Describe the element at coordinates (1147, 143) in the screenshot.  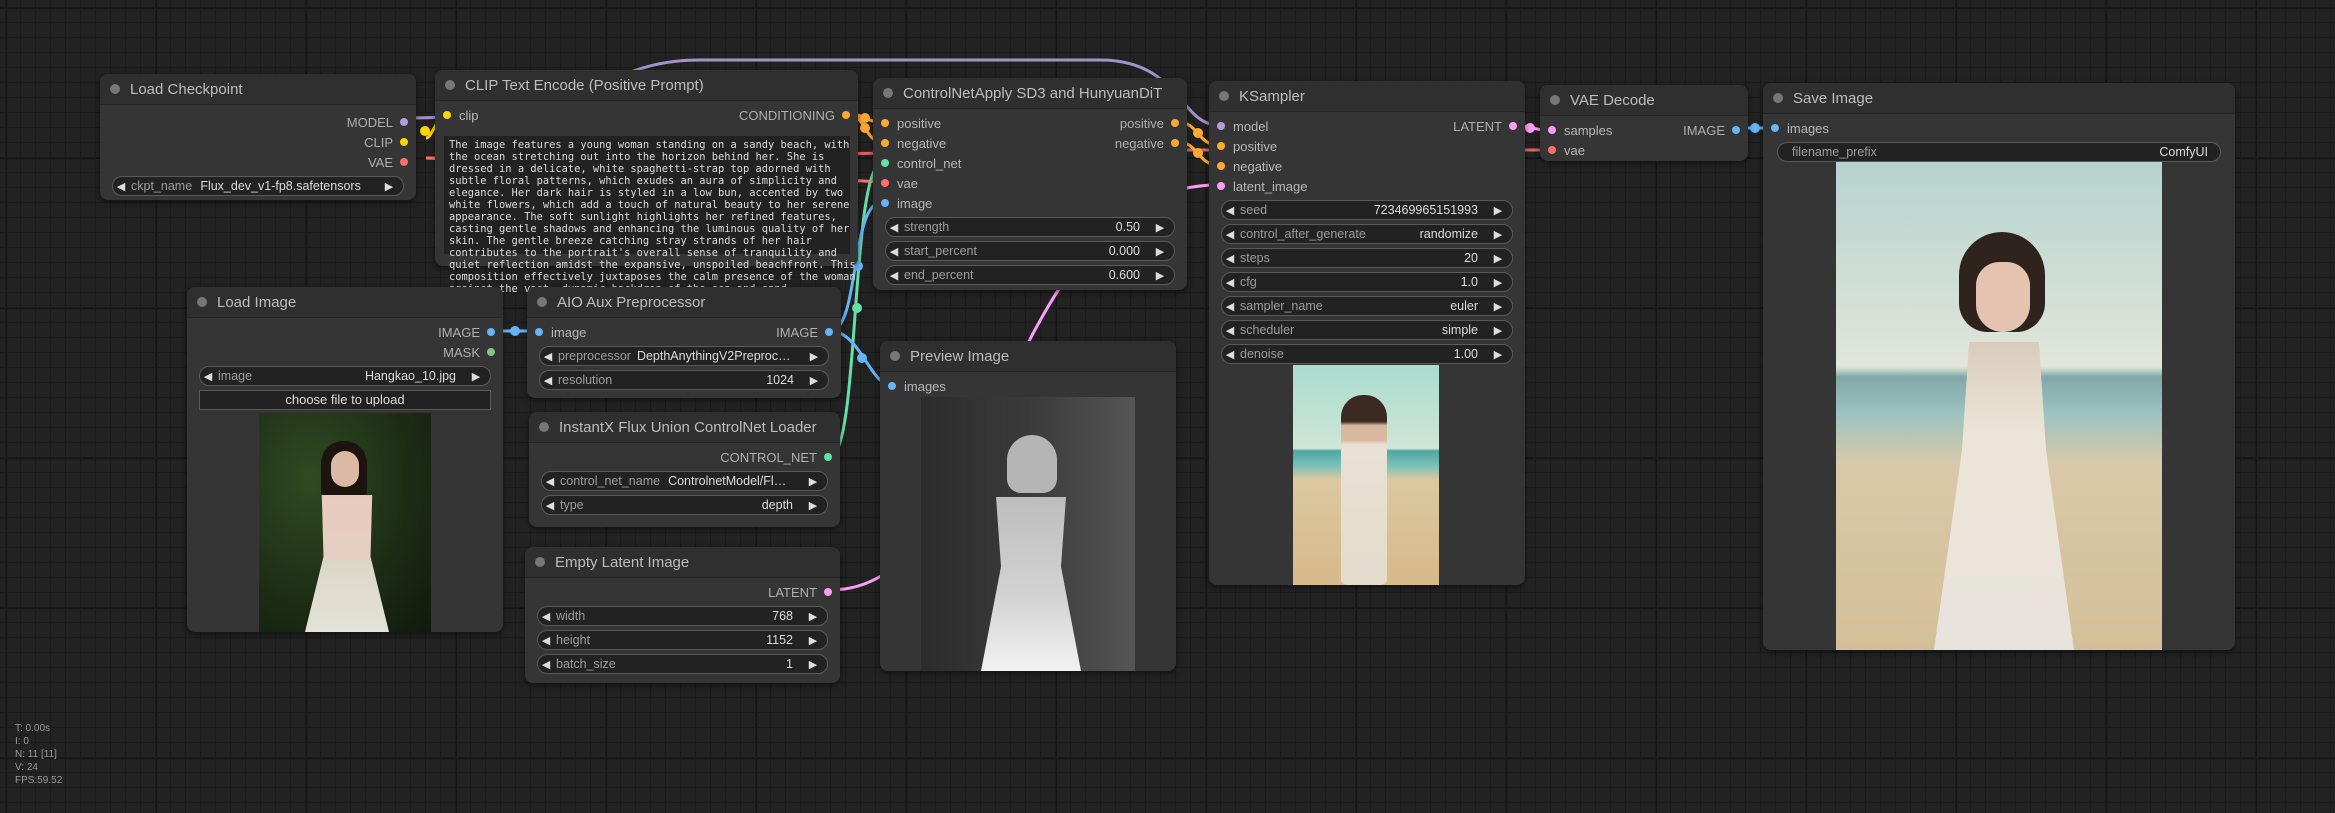
I see `output-slot-negative: negative` at that location.